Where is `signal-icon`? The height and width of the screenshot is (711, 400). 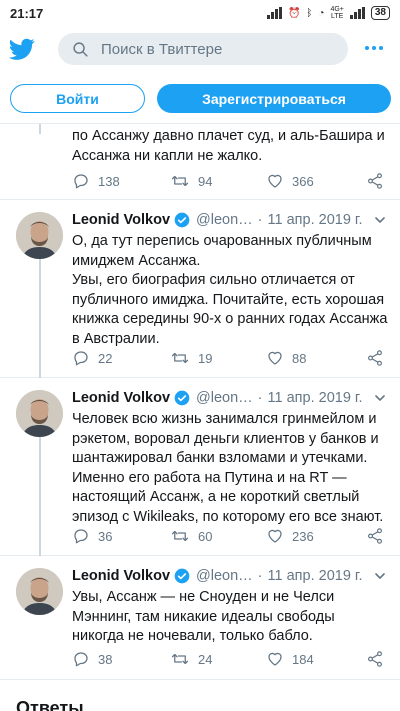
signal-icon is located at coordinates (274, 13).